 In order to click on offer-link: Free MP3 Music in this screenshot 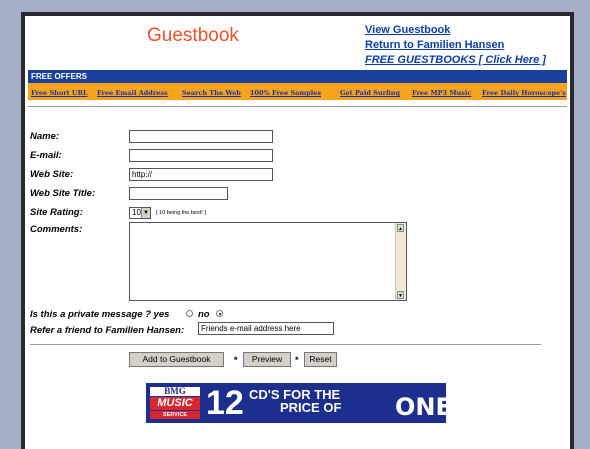, I will do `click(441, 93)`.